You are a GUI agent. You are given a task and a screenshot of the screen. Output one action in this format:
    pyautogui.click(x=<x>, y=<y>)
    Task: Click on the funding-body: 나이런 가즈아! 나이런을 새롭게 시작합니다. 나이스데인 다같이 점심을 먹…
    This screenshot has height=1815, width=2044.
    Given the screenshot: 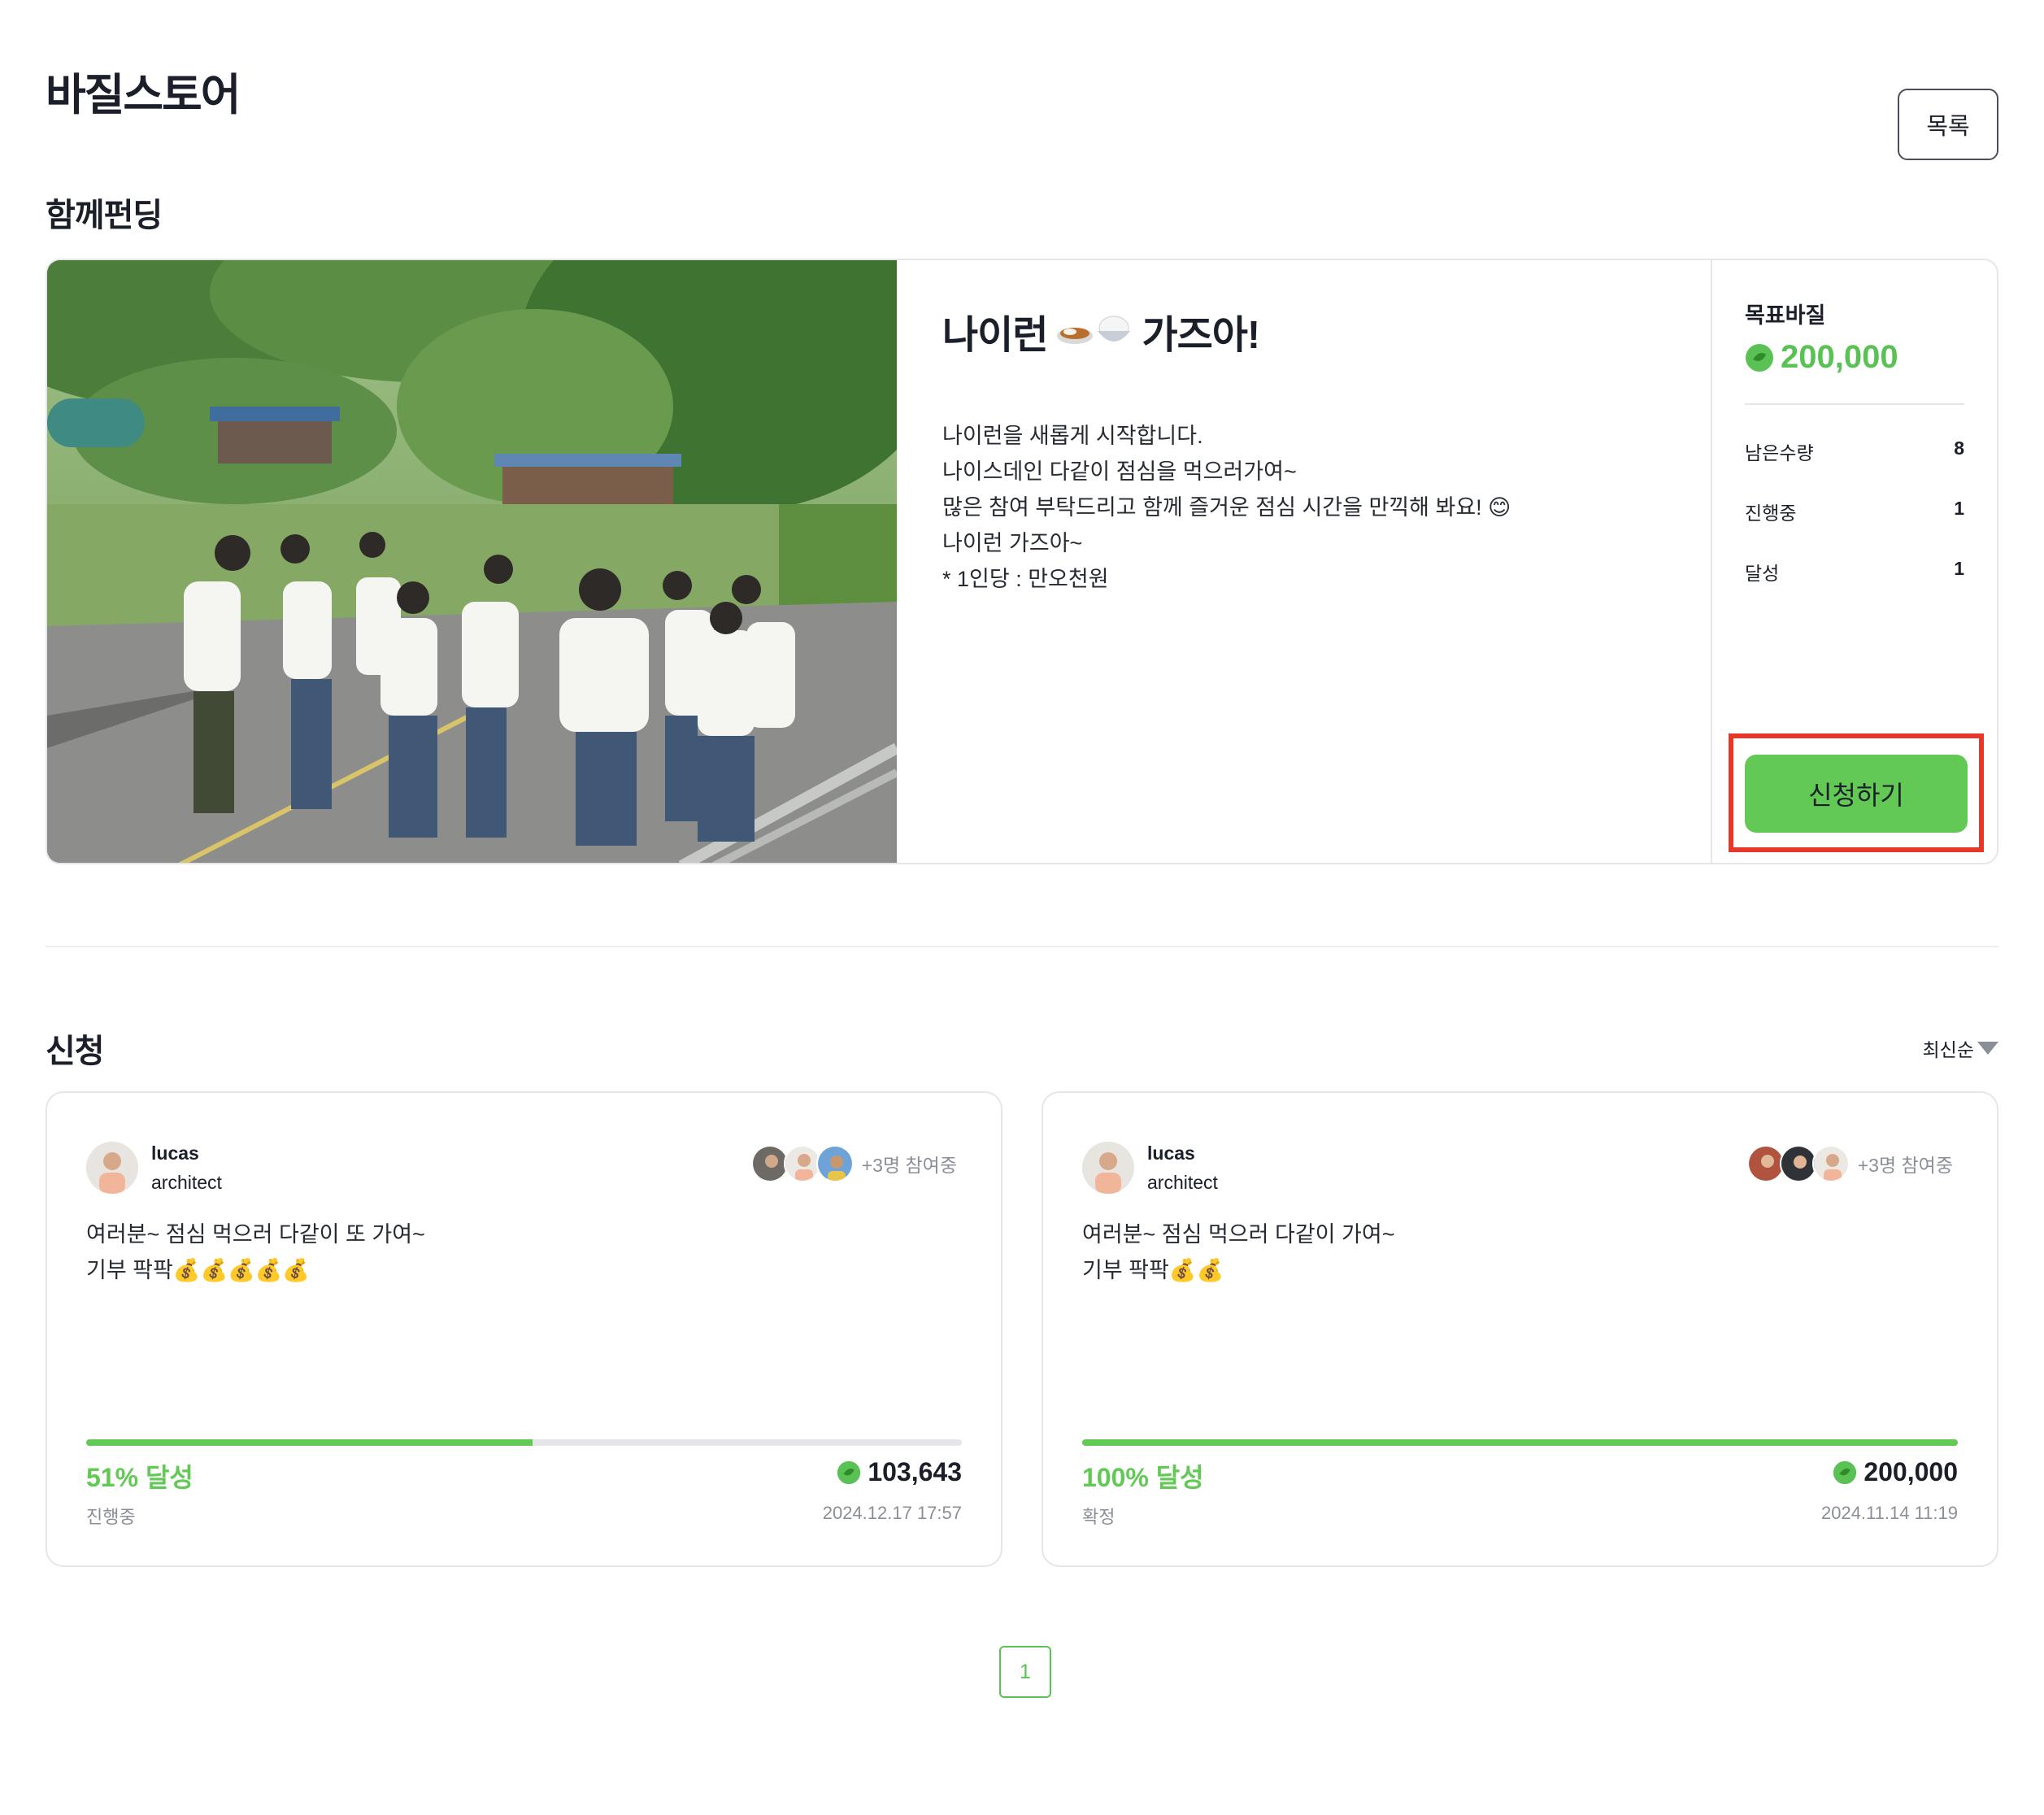 What is the action you would take?
    pyautogui.click(x=1304, y=561)
    